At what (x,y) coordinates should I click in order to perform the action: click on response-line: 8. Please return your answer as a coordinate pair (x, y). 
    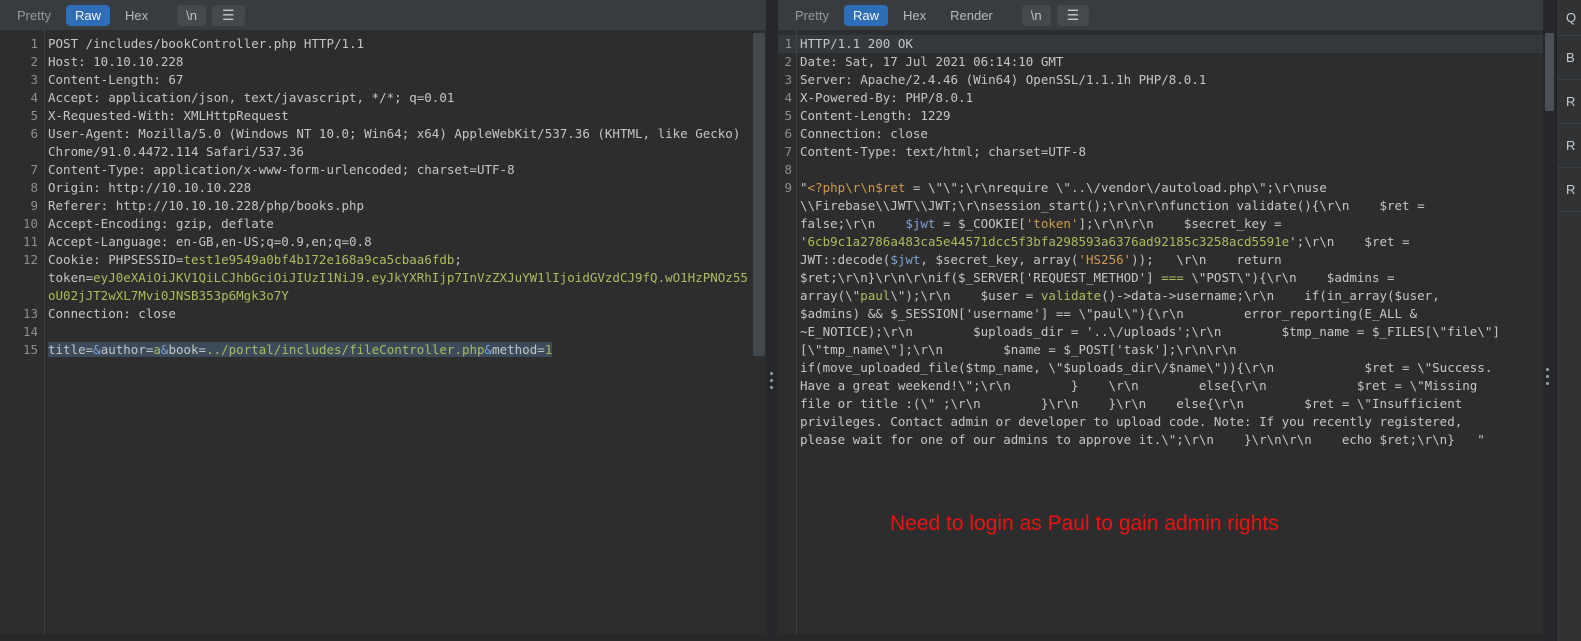
    Looking at the image, I should click on (1160, 170).